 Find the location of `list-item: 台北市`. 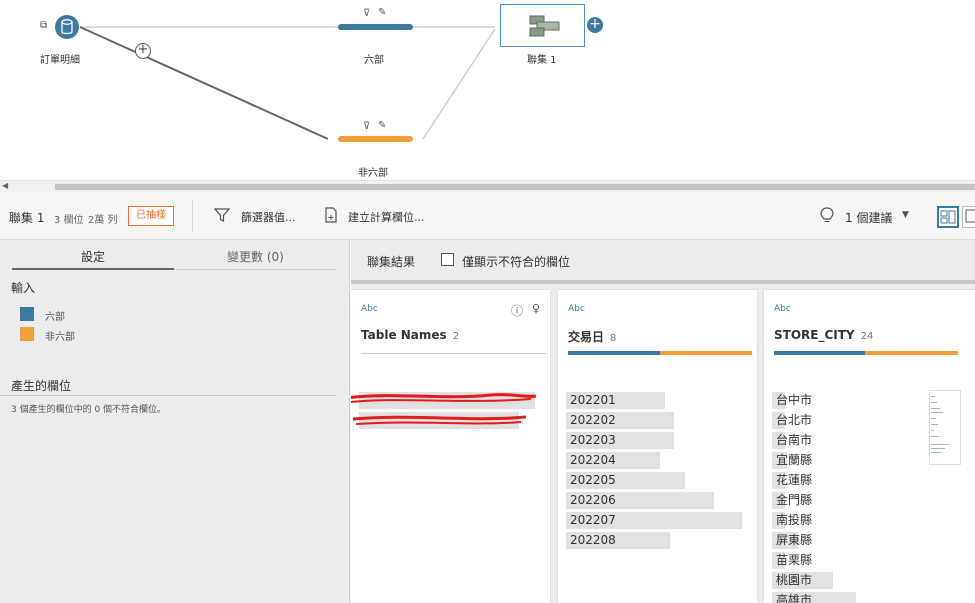

list-item: 台北市 is located at coordinates (836, 420).